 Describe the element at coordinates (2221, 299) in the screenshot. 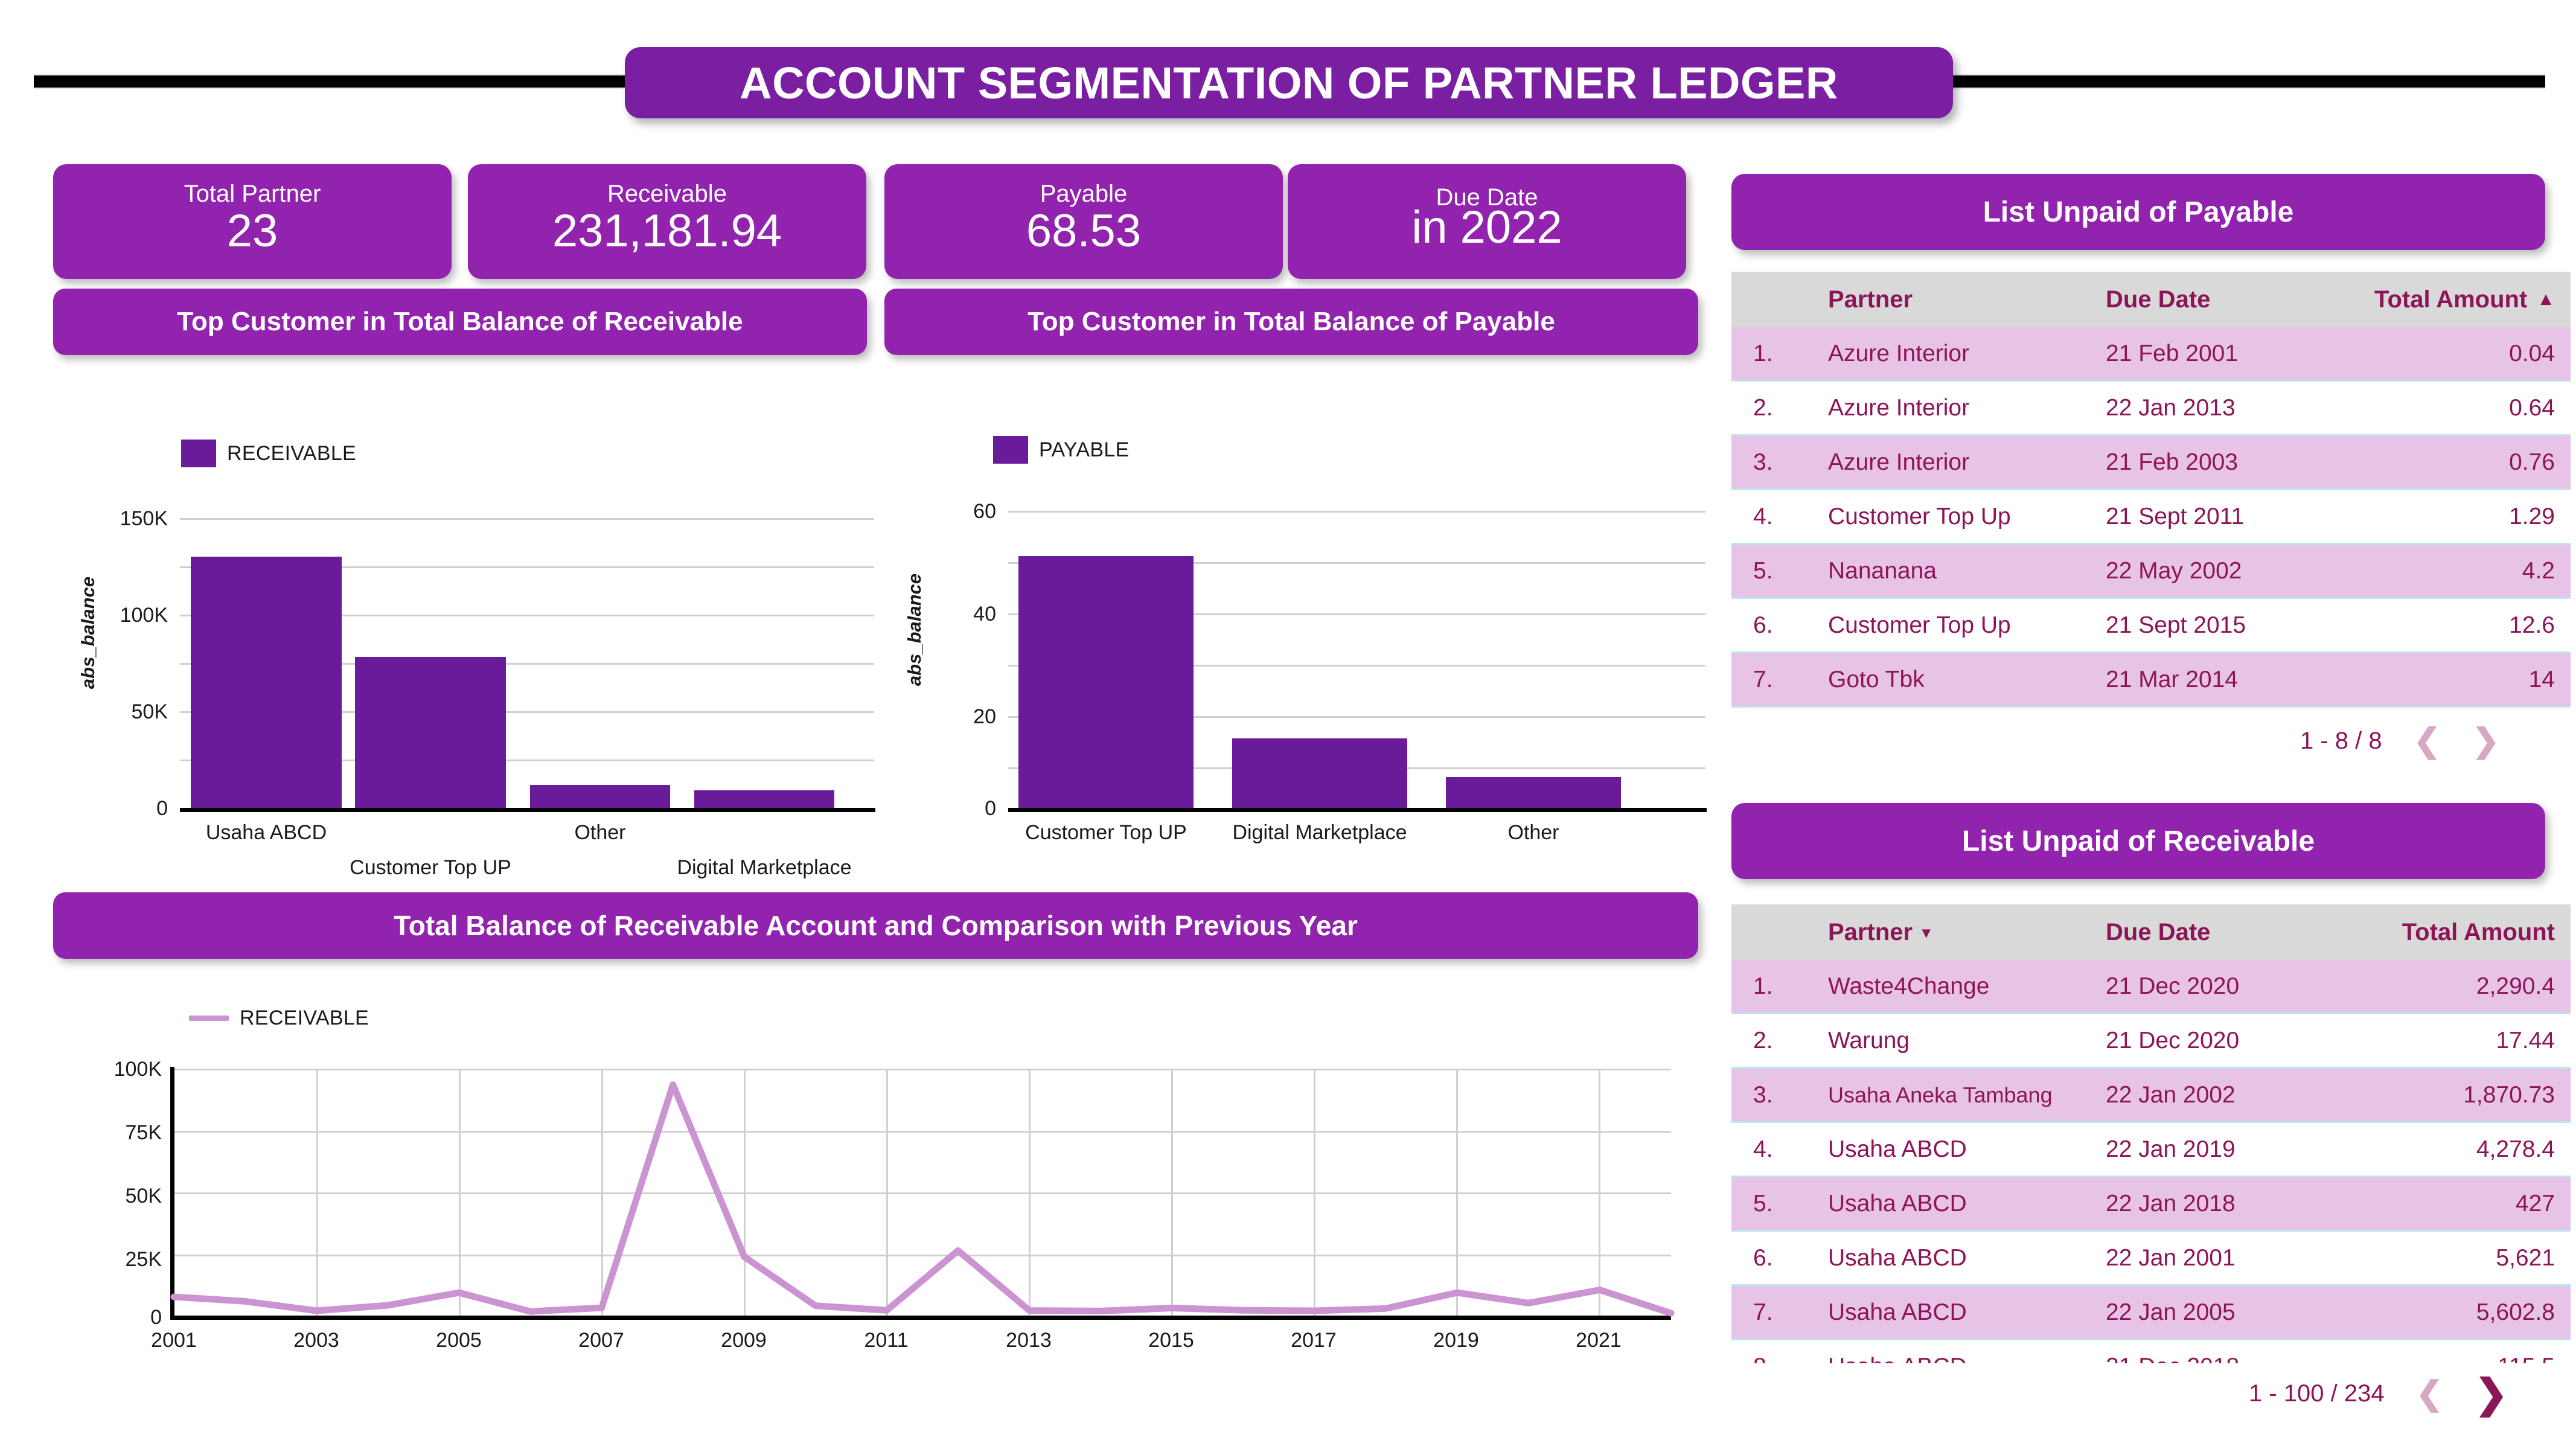

I see `header-due-date-payable: Due Date` at that location.